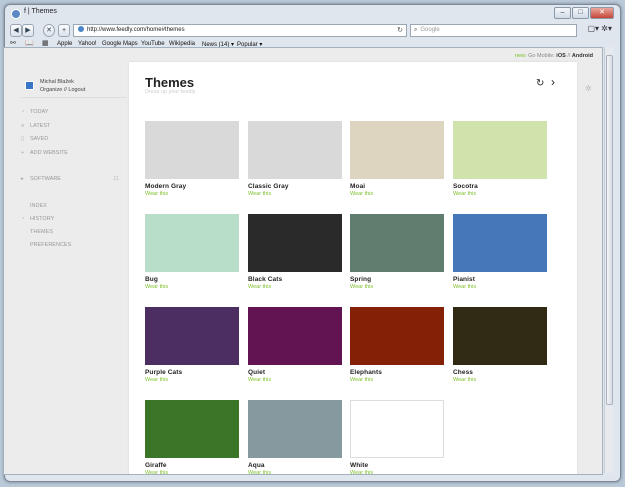 The width and height of the screenshot is (625, 487). What do you see at coordinates (37, 219) in the screenshot?
I see `sidebar-item-history: ◔ HISTORY` at bounding box center [37, 219].